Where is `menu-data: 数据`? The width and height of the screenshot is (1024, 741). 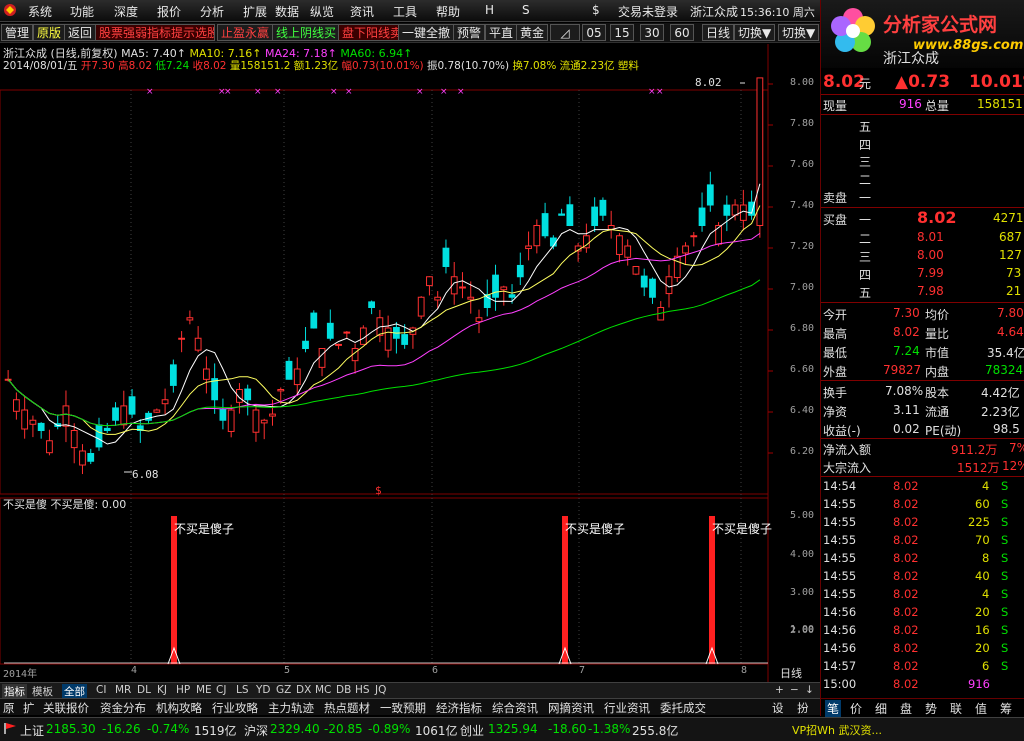
menu-data: 数据 is located at coordinates (287, 11).